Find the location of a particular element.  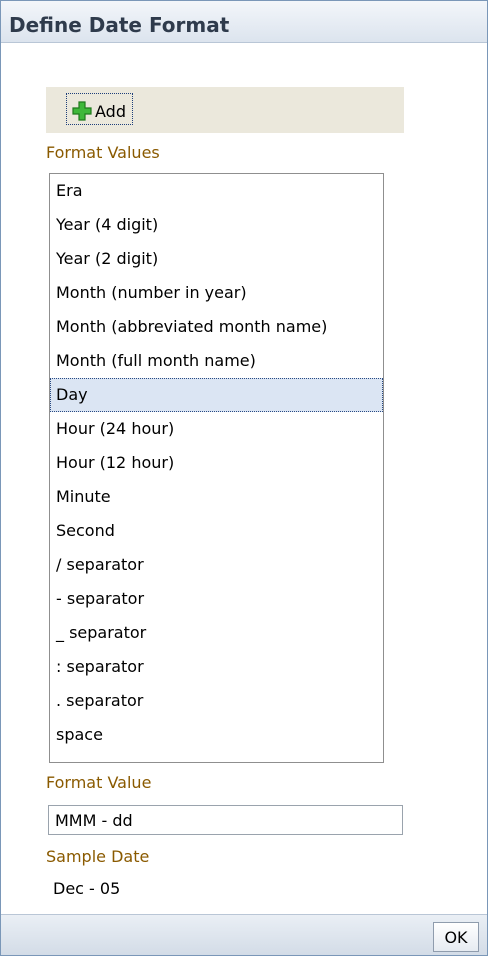

dialog-footer: OK is located at coordinates (244, 934).